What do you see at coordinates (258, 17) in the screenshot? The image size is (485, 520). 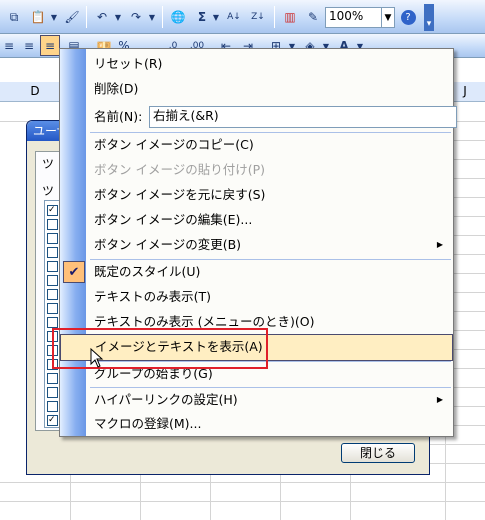 I see `sort-descending-icon: Z↓` at bounding box center [258, 17].